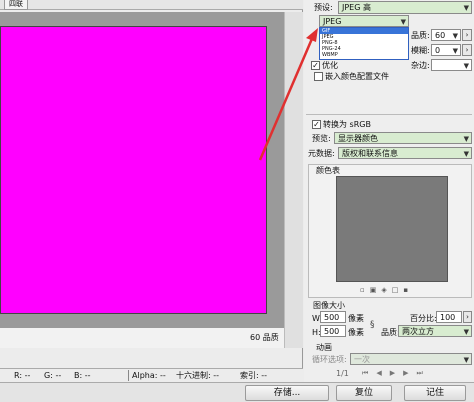 This screenshot has height=402, width=474. Describe the element at coordinates (312, 35) in the screenshot. I see `annotation-arrow-head` at that location.